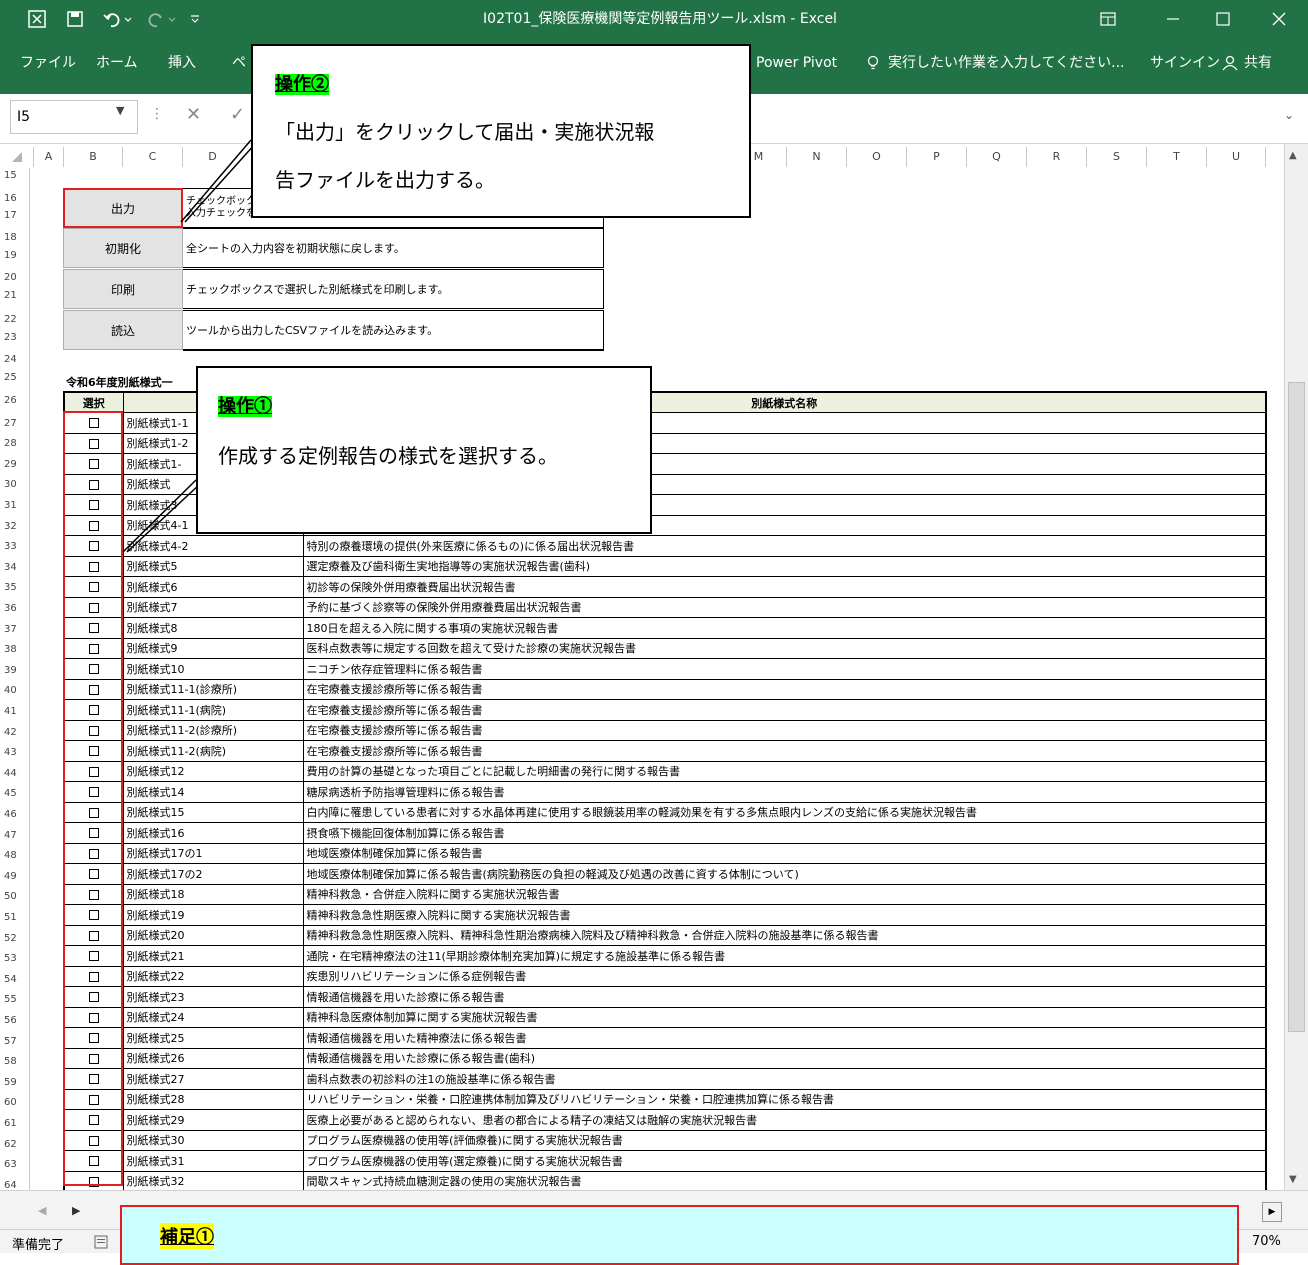 Image resolution: width=1308 pixels, height=1265 pixels. I want to click on scroll-down-icon: ▼, so click(1293, 1179).